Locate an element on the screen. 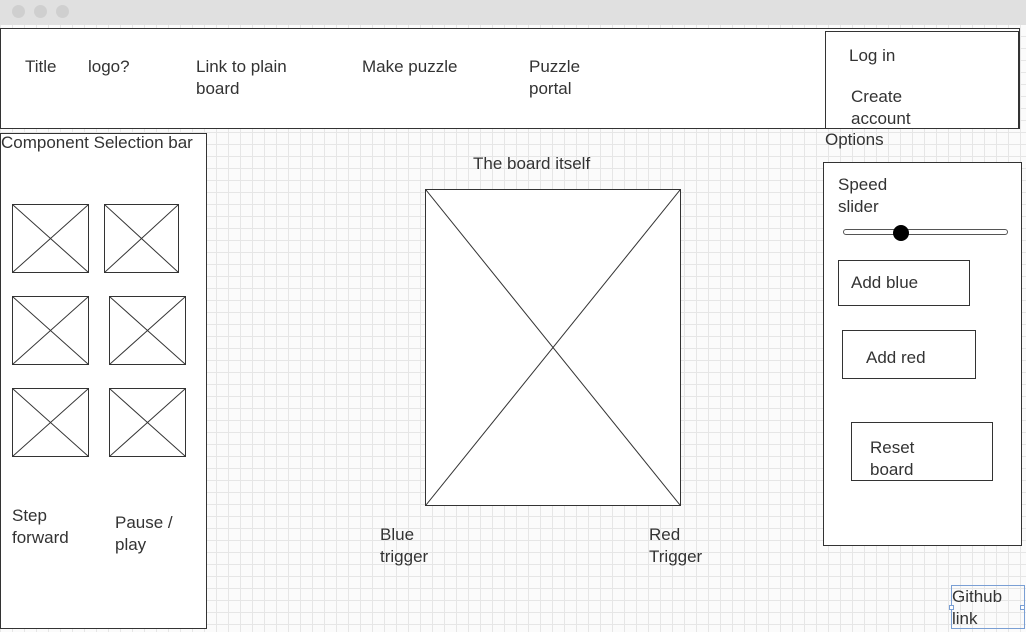 Image resolution: width=1026 pixels, height=632 pixels. site-title: Title is located at coordinates (41, 66).